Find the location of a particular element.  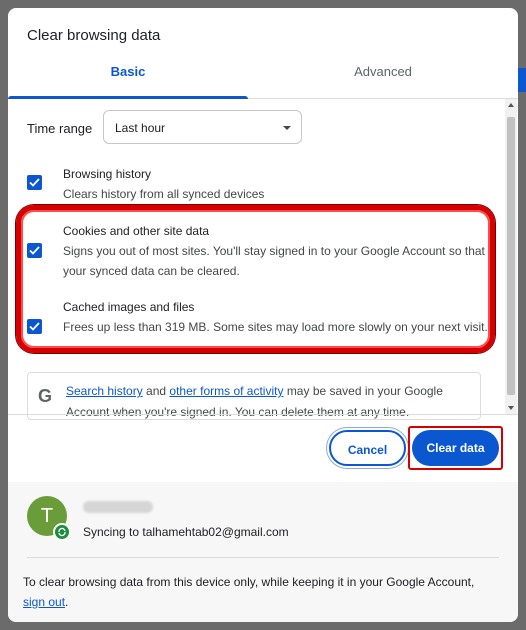

scroll-down-arrow-icon is located at coordinates (511, 408).